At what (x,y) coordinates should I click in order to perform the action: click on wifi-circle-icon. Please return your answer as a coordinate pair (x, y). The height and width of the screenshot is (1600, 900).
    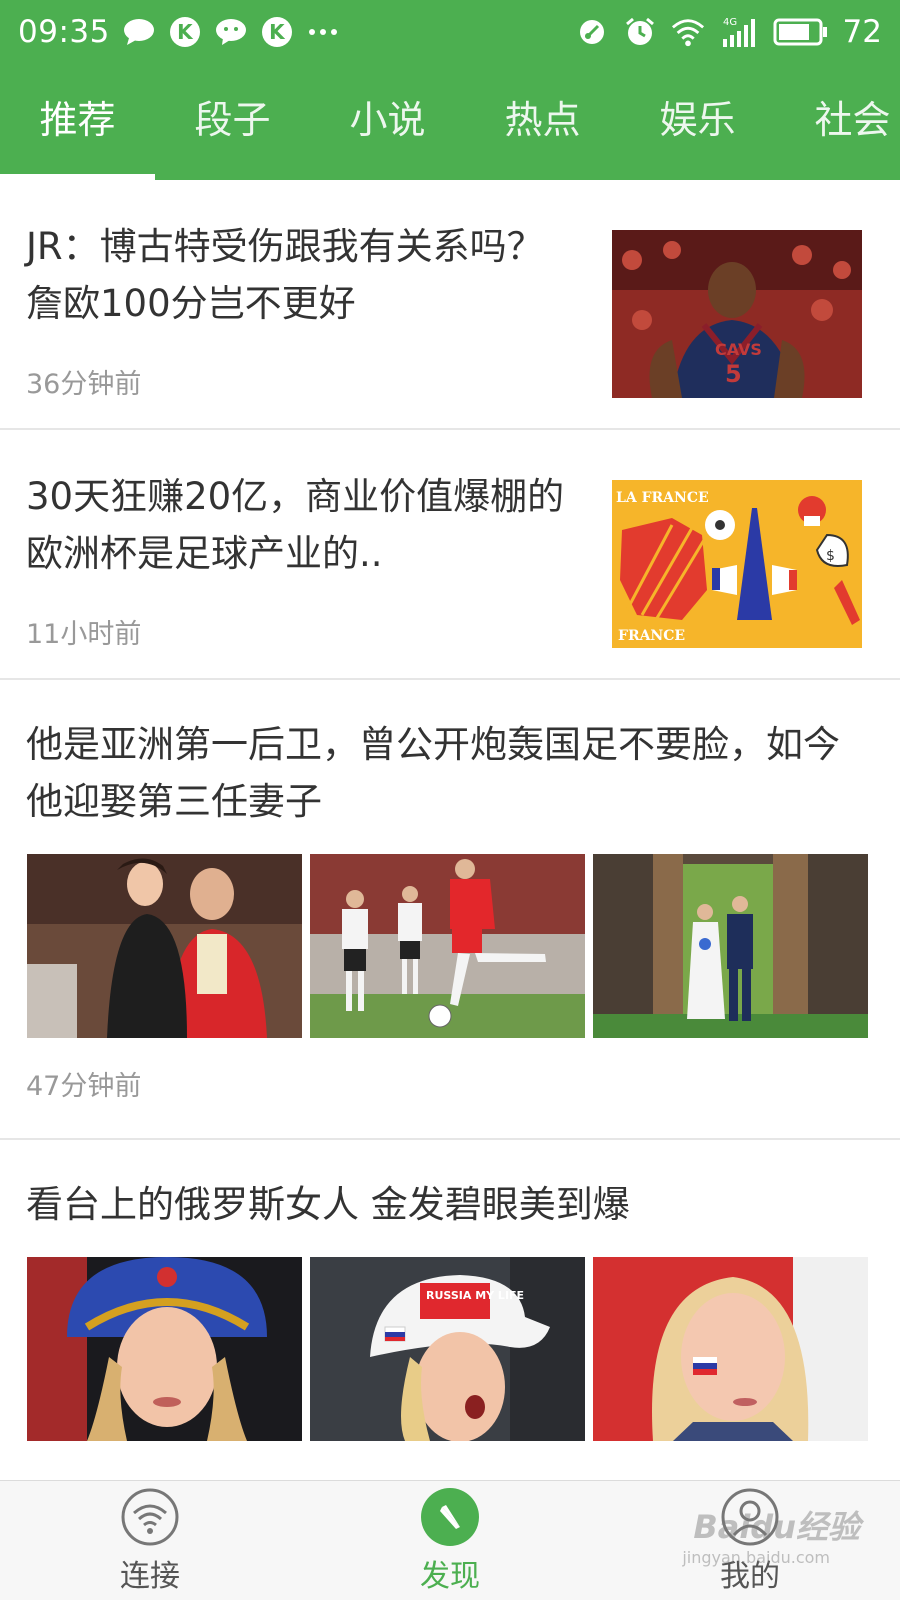
    Looking at the image, I should click on (150, 1517).